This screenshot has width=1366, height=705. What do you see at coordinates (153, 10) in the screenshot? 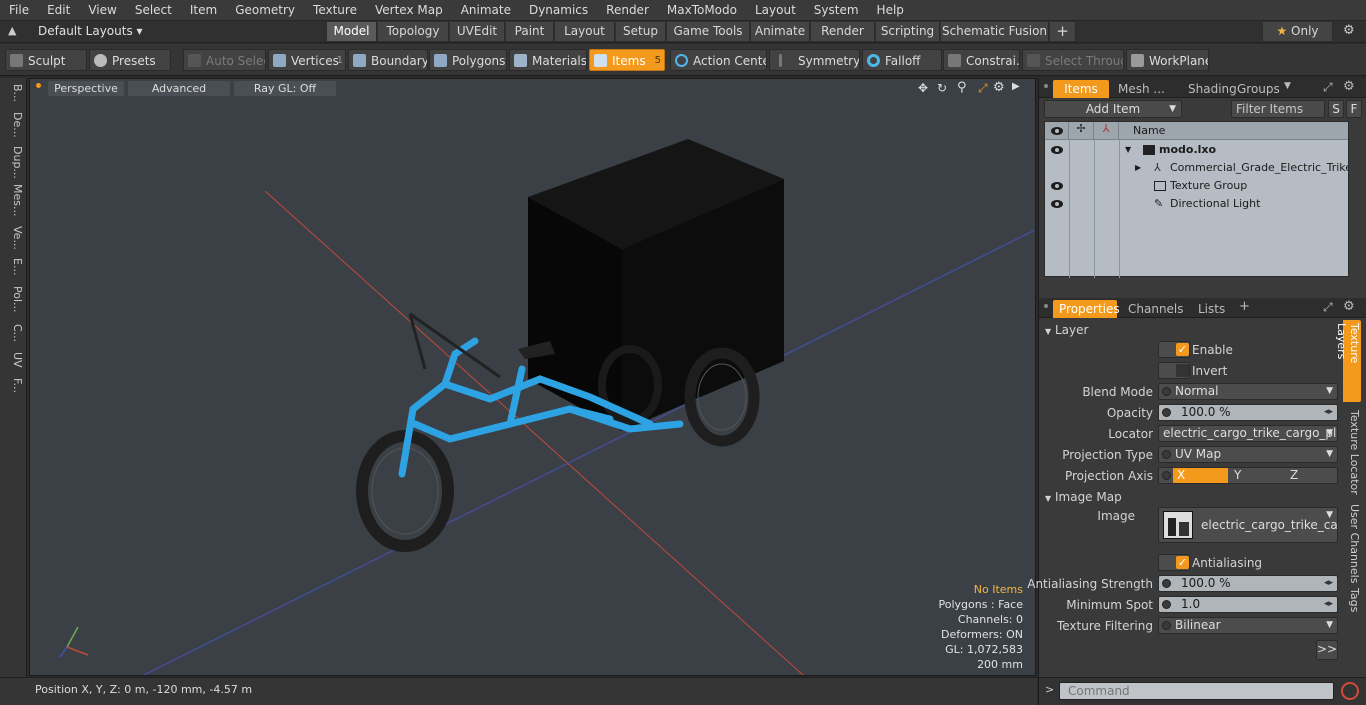
I see `menu-select: Select` at bounding box center [153, 10].